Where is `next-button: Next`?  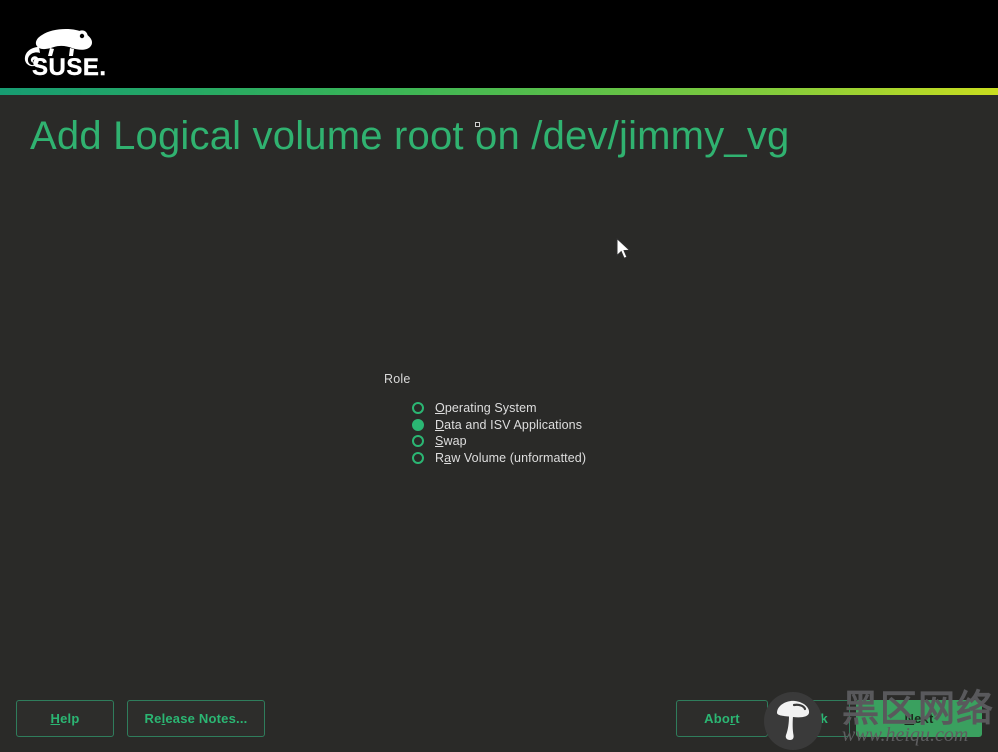
next-button: Next is located at coordinates (919, 718).